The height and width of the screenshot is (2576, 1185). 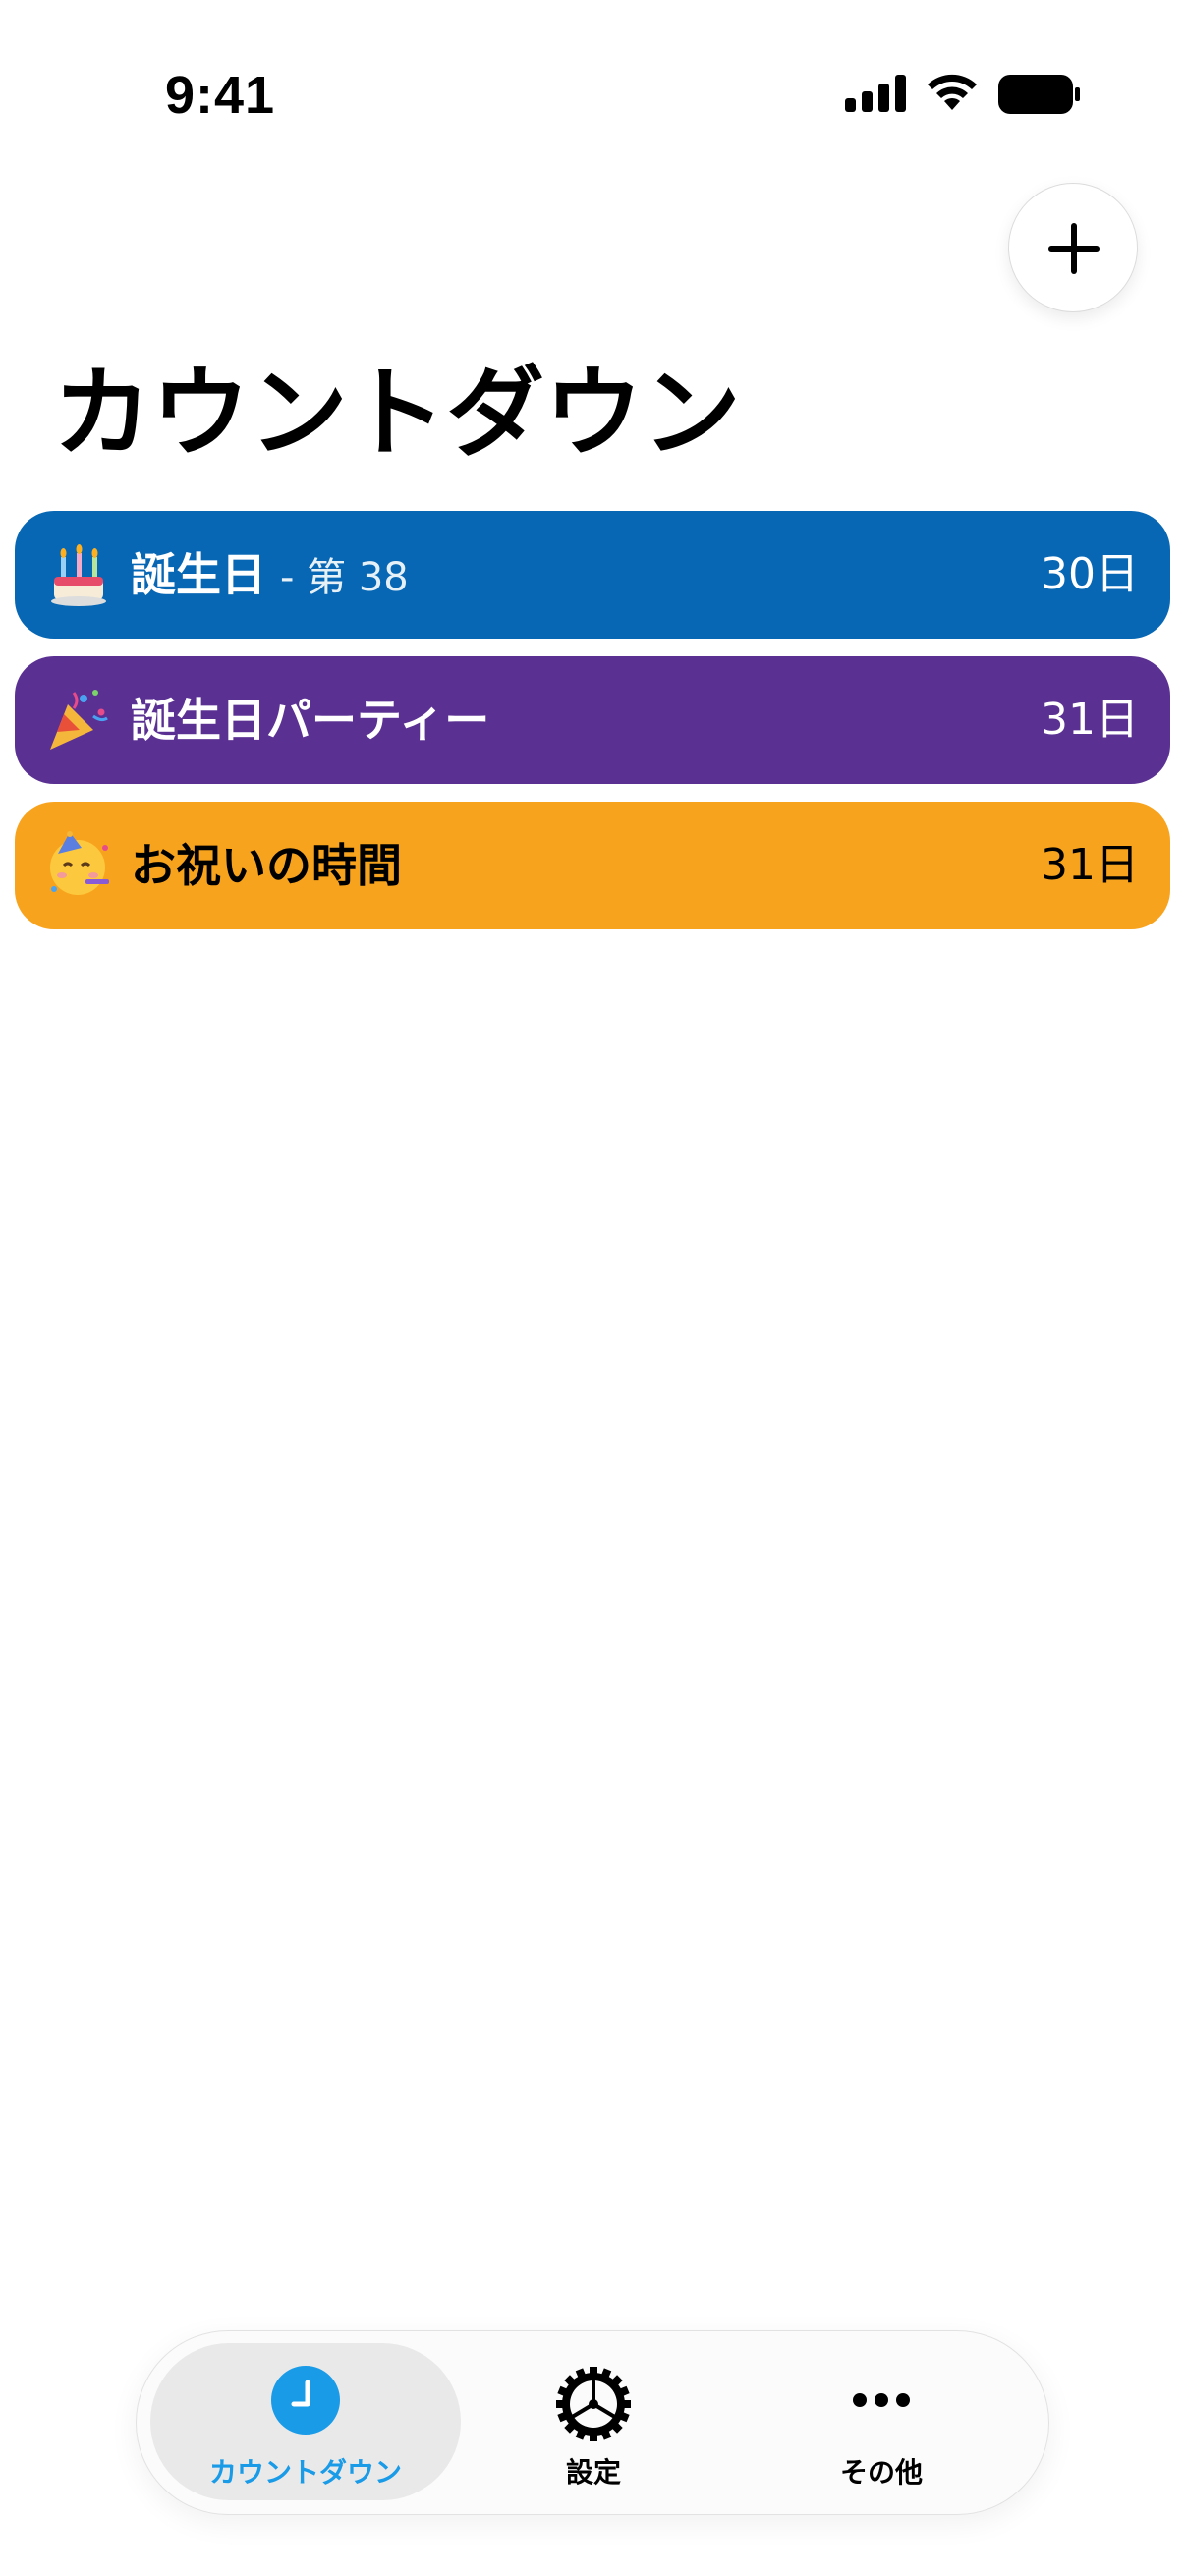 I want to click on tab-label: 設定, so click(x=593, y=2472).